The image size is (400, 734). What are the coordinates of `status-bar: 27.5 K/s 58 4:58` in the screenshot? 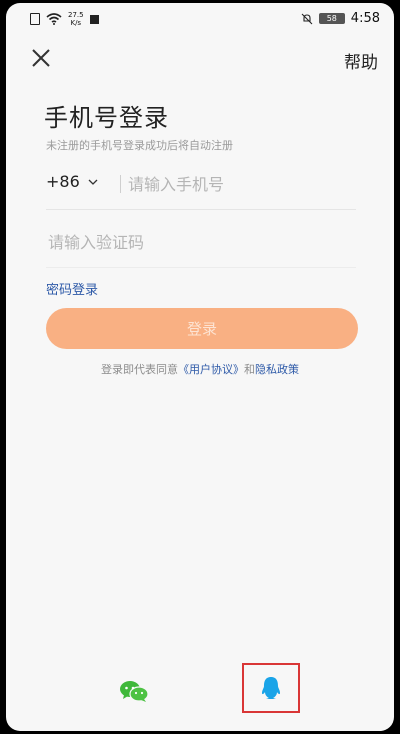 It's located at (200, 19).